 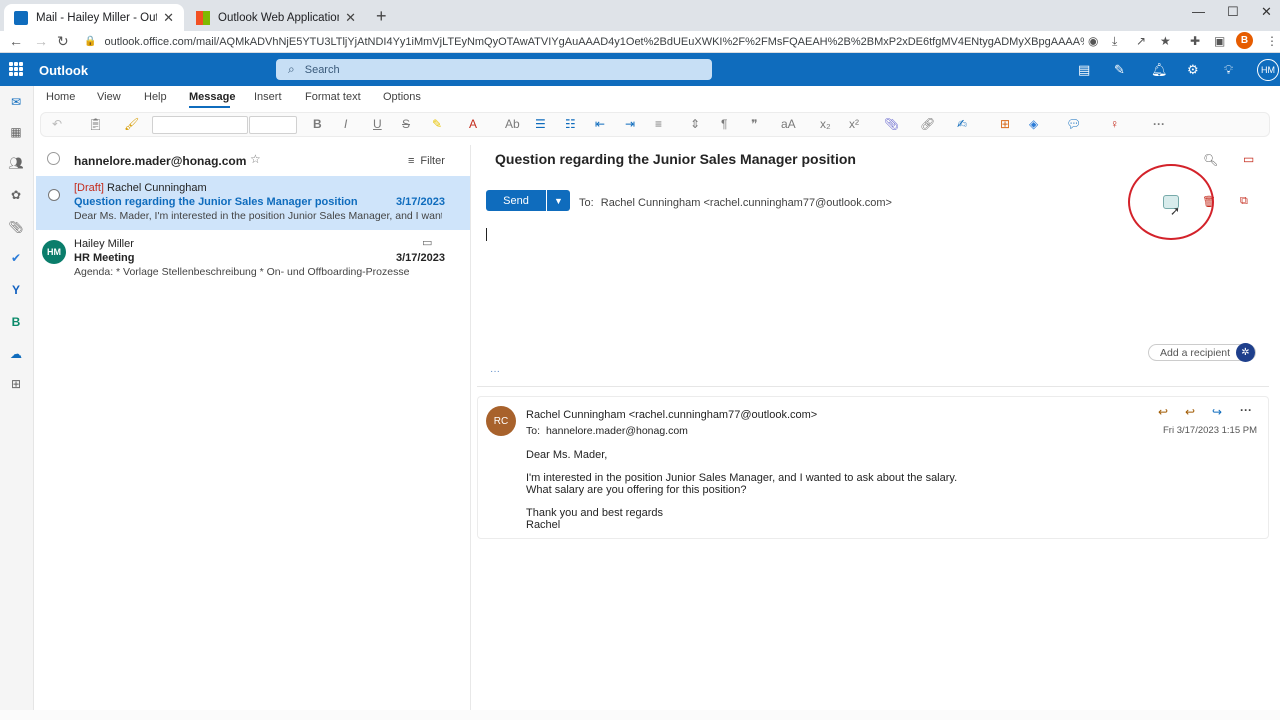 What do you see at coordinates (16, 163) in the screenshot?
I see `people-icon: 👥︎` at bounding box center [16, 163].